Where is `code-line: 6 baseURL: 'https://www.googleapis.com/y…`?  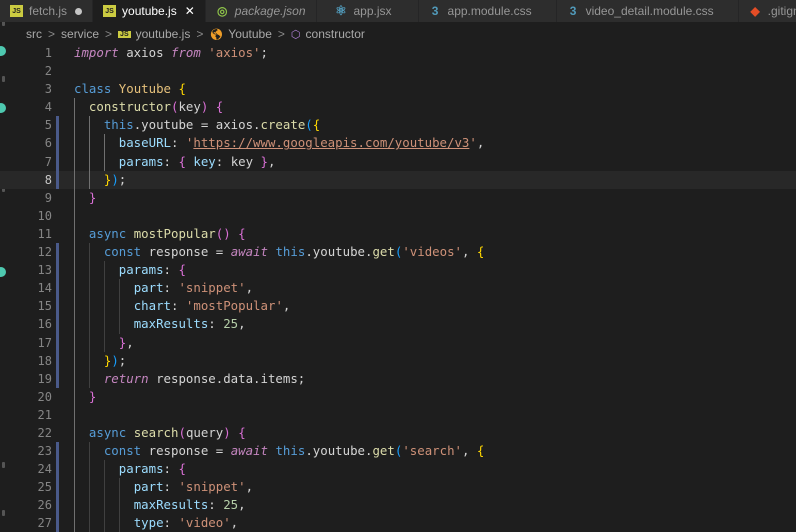
code-line: 6 baseURL: 'https://www.googleapis.com/y… is located at coordinates (398, 143).